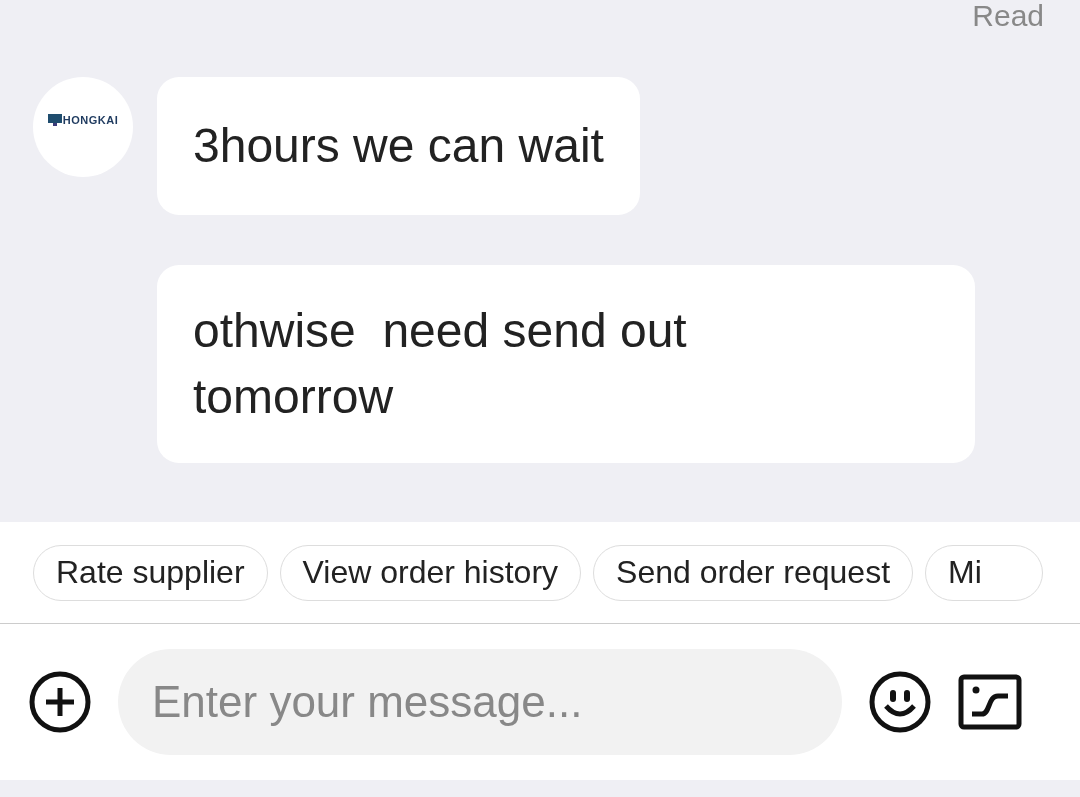  Describe the element at coordinates (900, 702) in the screenshot. I see `smiley-icon` at that location.